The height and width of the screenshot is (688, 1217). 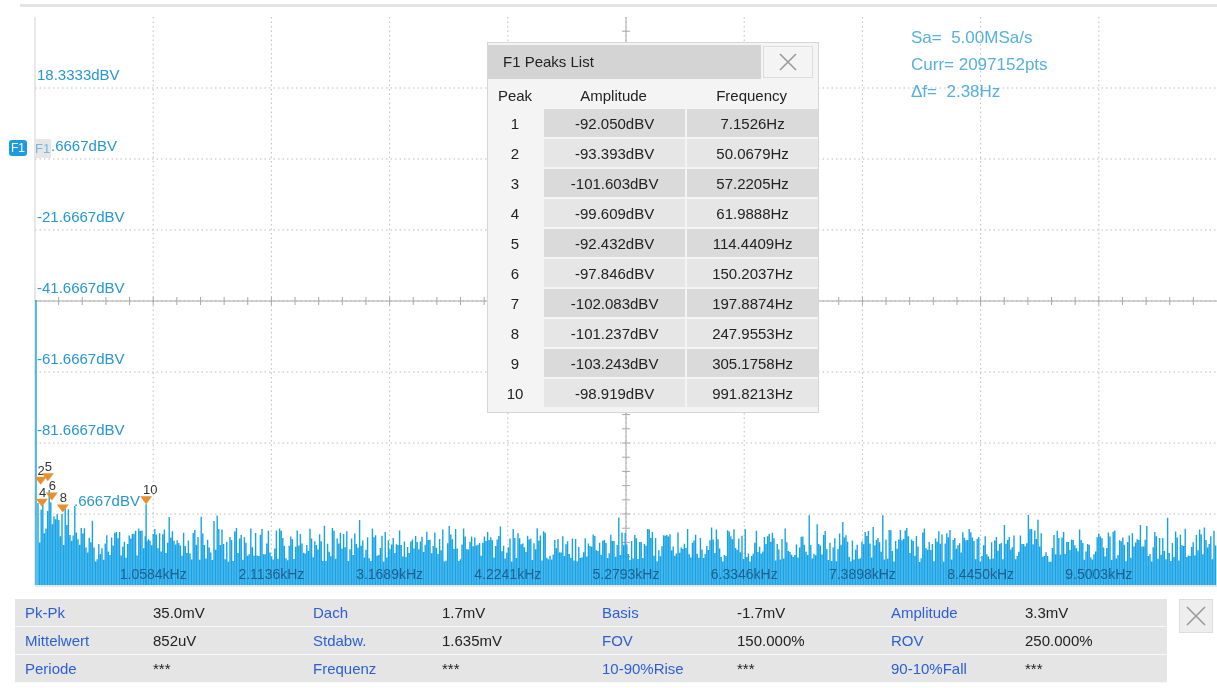 I want to click on y-axis-label: -41.6667dBV, so click(x=81, y=287).